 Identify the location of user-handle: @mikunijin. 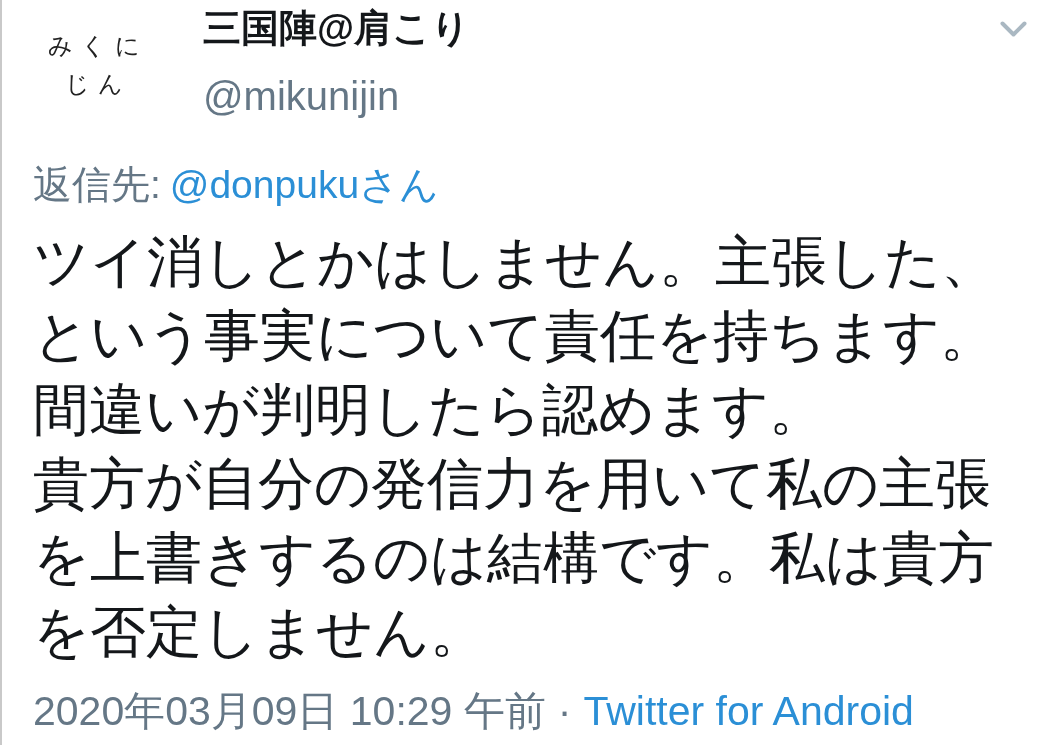
(302, 96).